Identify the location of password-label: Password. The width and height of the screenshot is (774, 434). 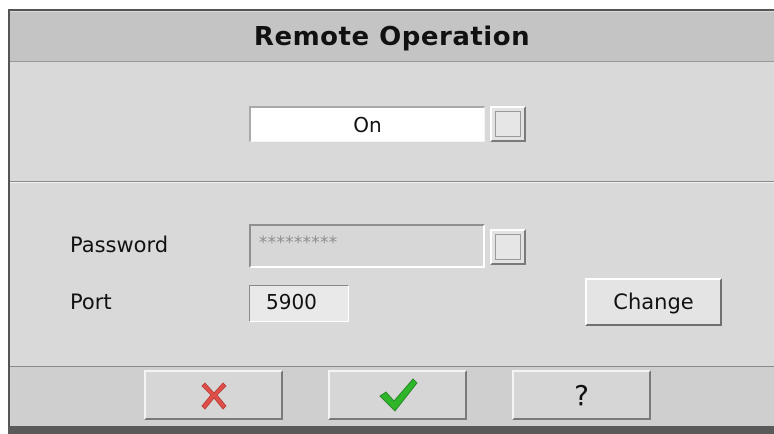
(119, 245).